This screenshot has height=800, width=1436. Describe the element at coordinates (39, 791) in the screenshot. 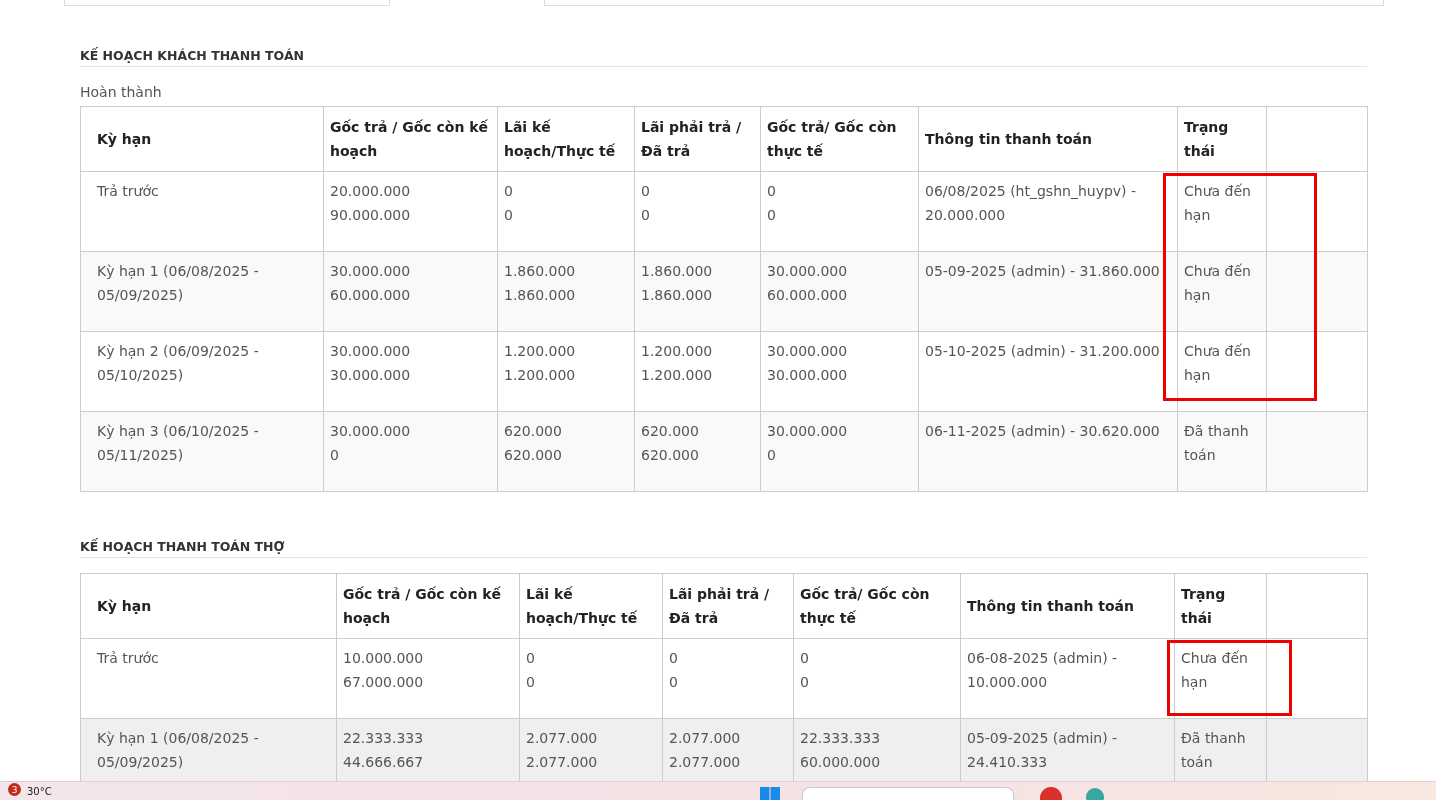

I see `temperature-text: 30°C` at that location.